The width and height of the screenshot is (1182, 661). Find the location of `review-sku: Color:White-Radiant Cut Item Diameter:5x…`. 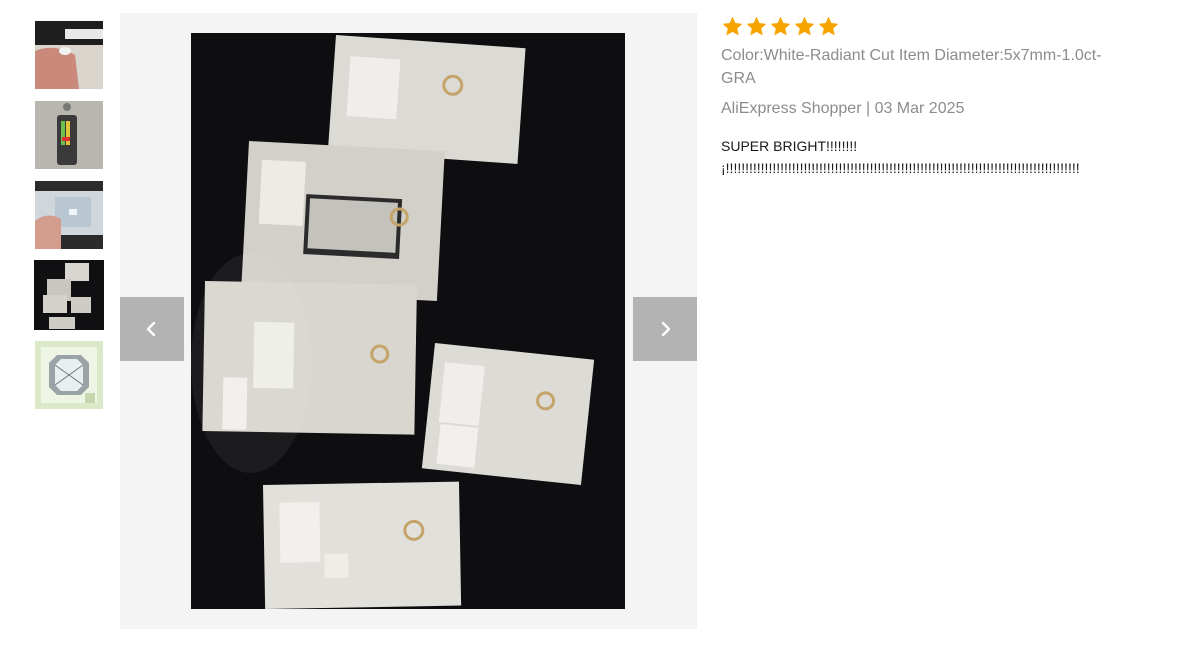

review-sku: Color:White-Radiant Cut Item Diameter:5x… is located at coordinates (911, 67).